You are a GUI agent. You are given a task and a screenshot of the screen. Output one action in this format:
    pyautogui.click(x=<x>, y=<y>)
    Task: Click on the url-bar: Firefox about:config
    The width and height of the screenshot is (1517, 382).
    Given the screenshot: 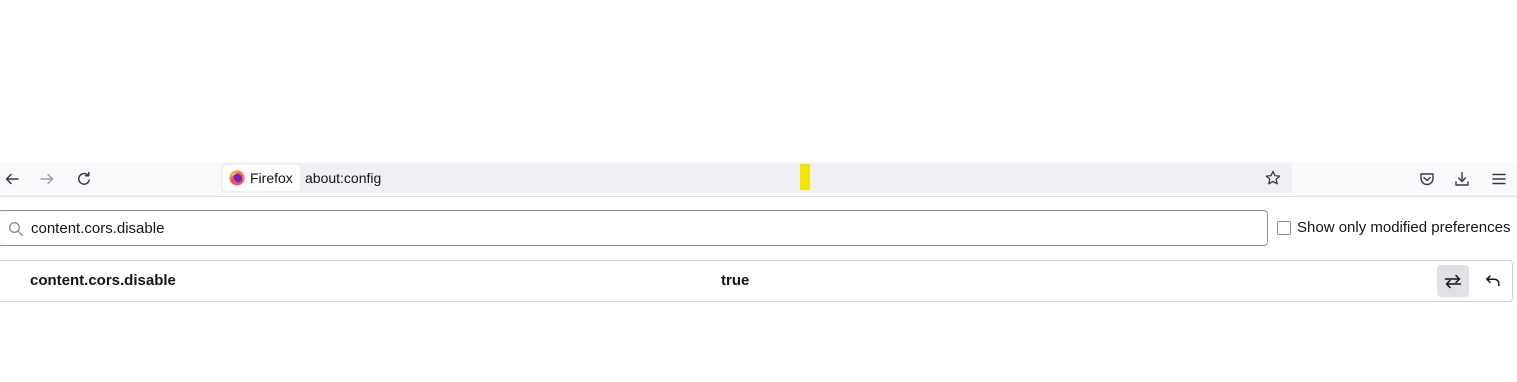 What is the action you would take?
    pyautogui.click(x=756, y=178)
    